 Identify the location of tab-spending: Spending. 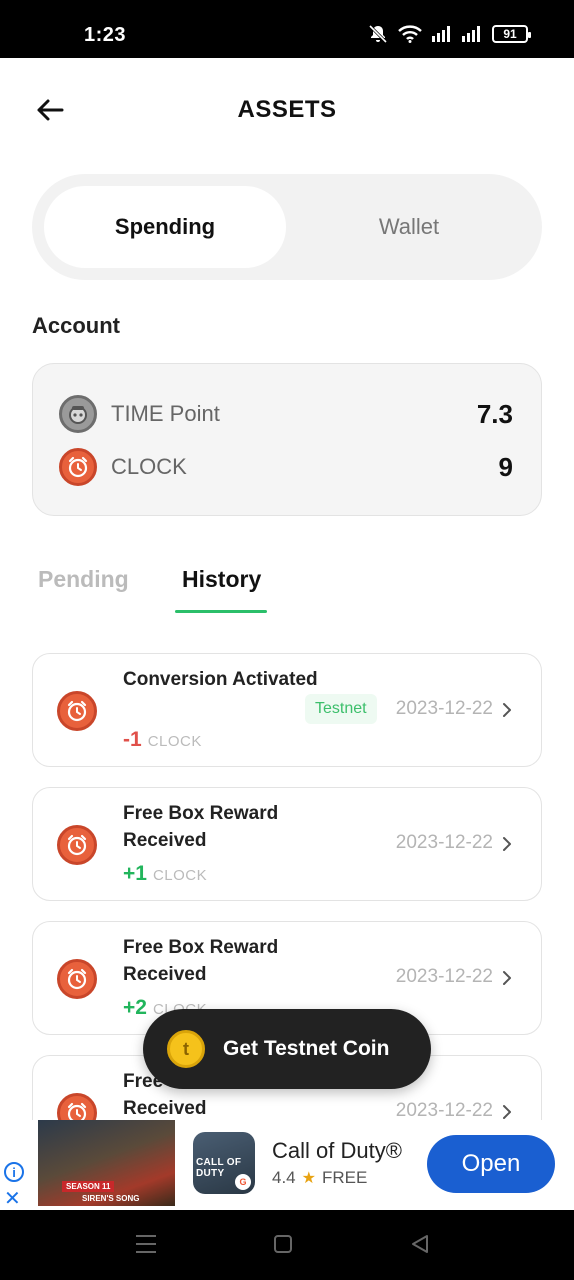
(165, 227).